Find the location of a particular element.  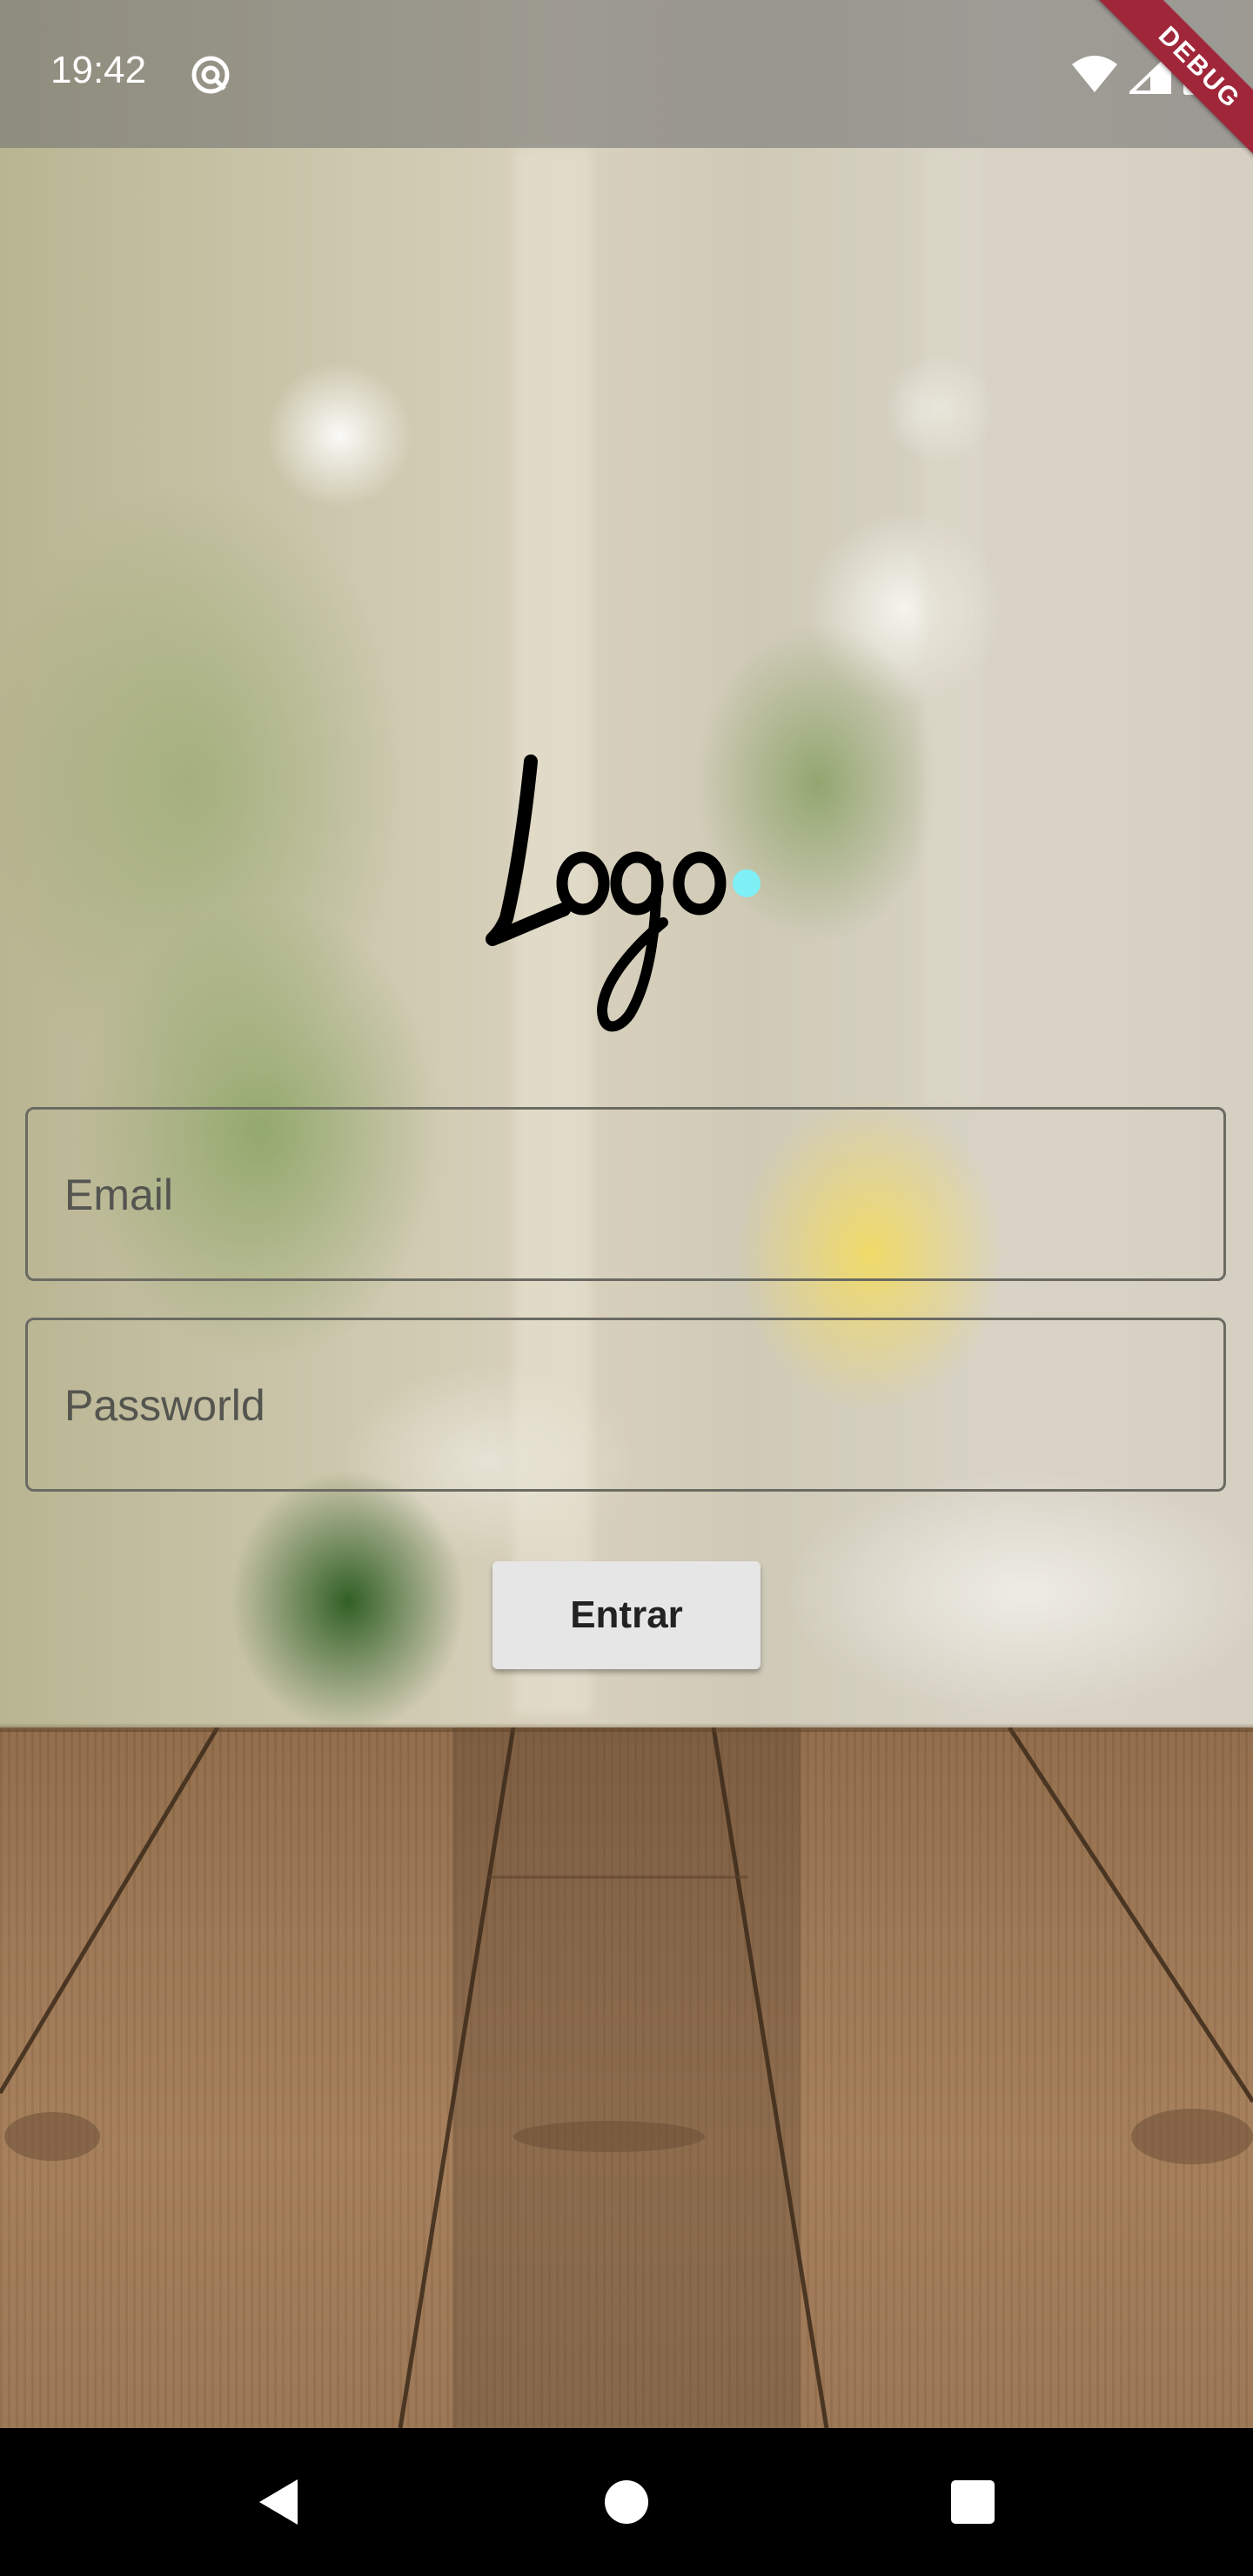

status-time: 19:42 is located at coordinates (98, 70).